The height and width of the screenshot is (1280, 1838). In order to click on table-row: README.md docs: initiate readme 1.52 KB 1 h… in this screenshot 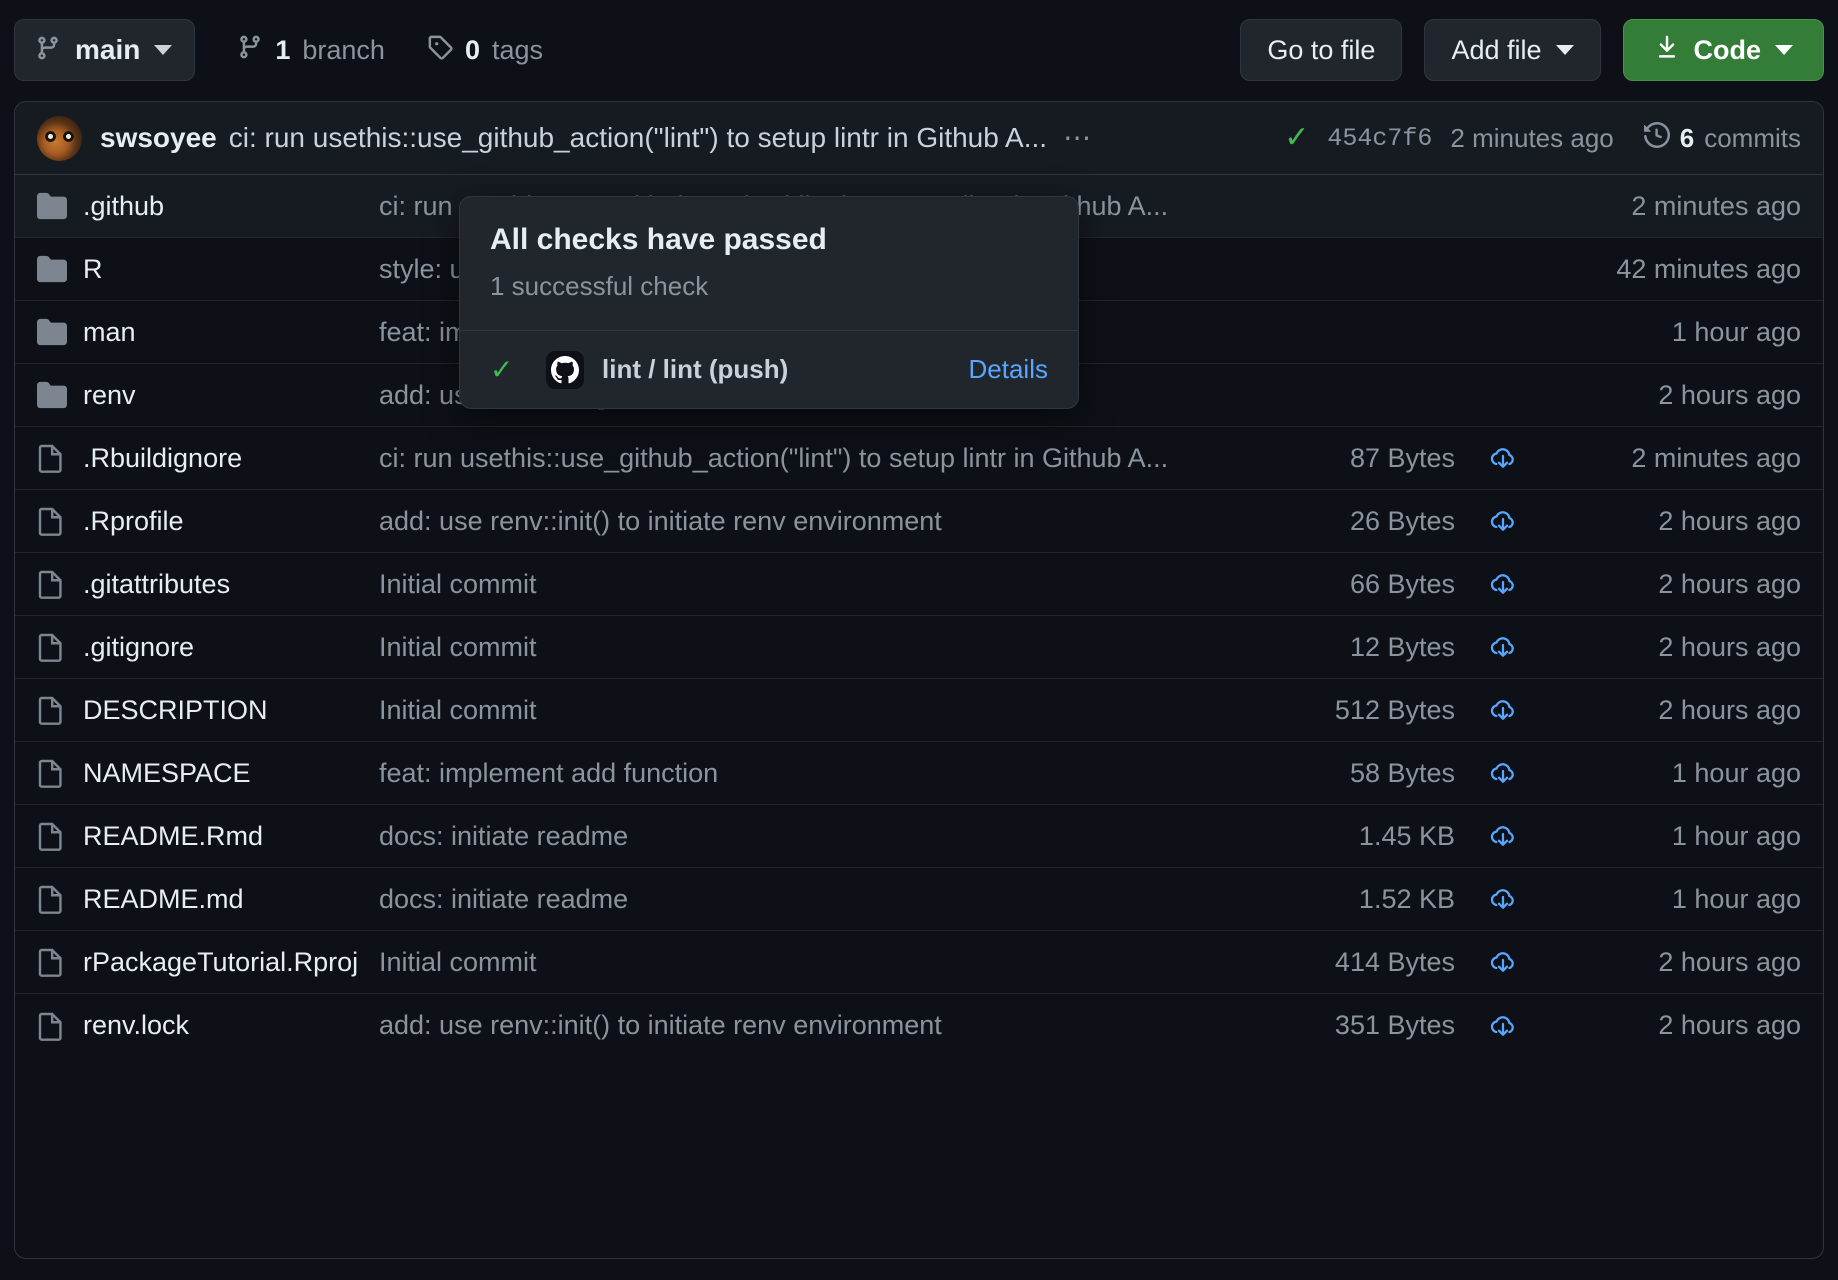, I will do `click(919, 899)`.